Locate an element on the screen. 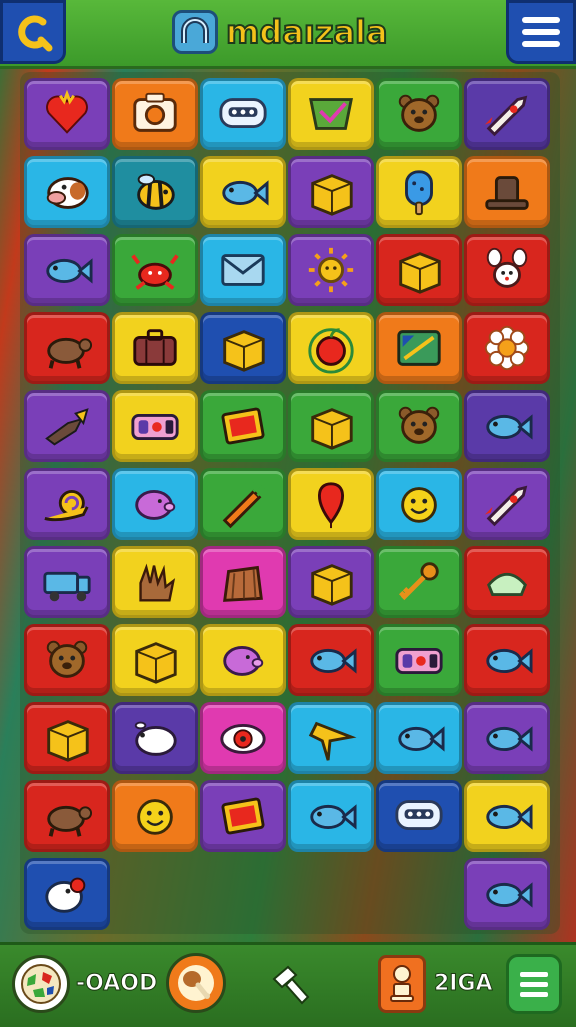  popsicle-icon is located at coordinates (419, 193).